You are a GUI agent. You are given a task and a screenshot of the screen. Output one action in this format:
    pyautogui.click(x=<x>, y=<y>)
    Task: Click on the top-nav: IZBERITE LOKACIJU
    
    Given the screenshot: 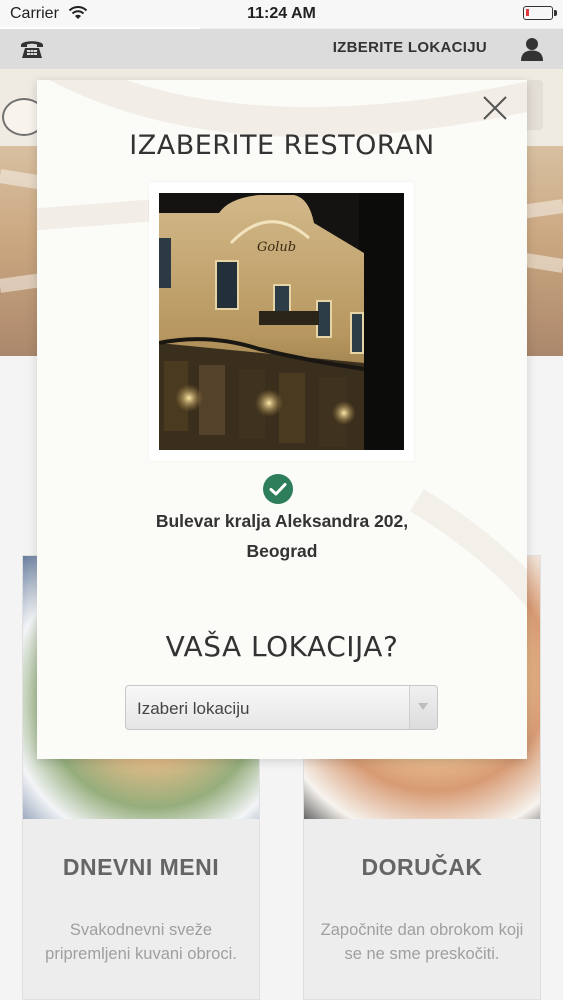 What is the action you would take?
    pyautogui.click(x=281, y=49)
    